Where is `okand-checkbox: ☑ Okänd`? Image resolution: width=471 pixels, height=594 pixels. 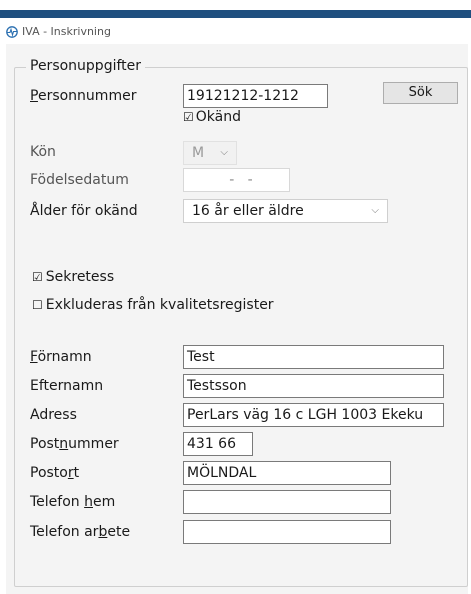
okand-checkbox: ☑ Okänd is located at coordinates (212, 117).